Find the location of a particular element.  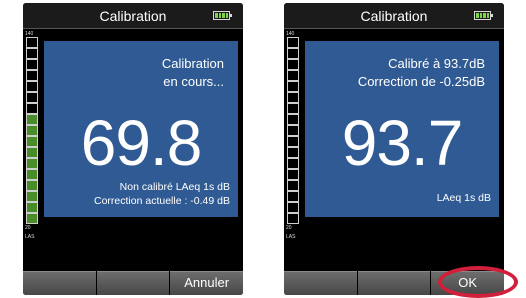

status-line: Calibration is located at coordinates (192, 63).